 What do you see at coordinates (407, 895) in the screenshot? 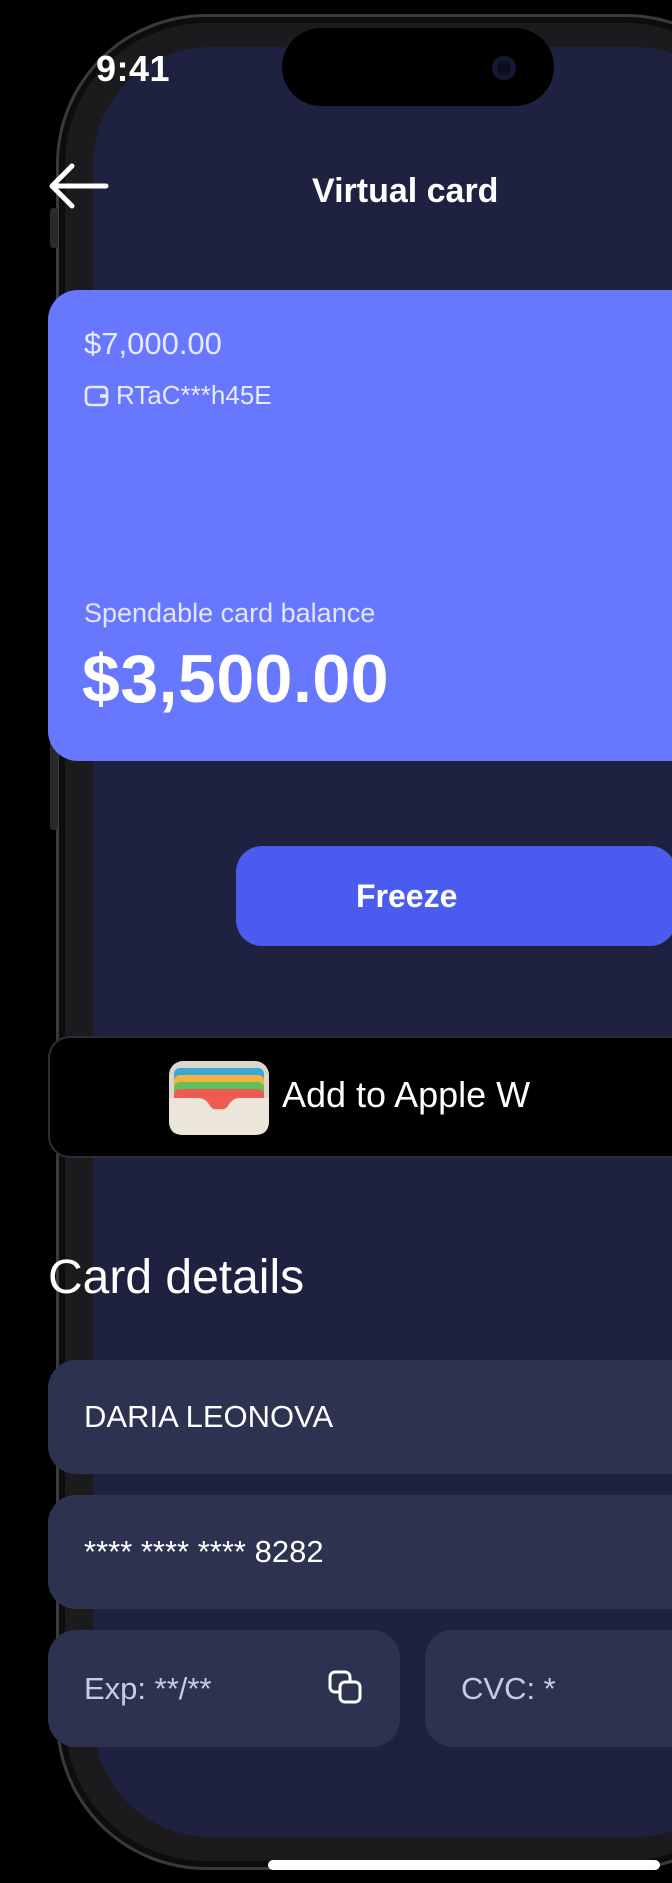
I see `freeze-button-label: Freeze` at bounding box center [407, 895].